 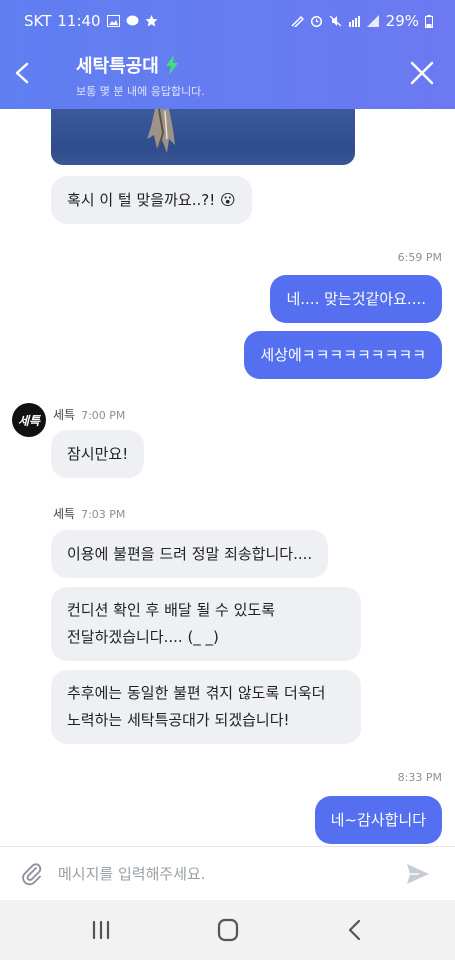 What do you see at coordinates (101, 930) in the screenshot?
I see `recent-apps-icon` at bounding box center [101, 930].